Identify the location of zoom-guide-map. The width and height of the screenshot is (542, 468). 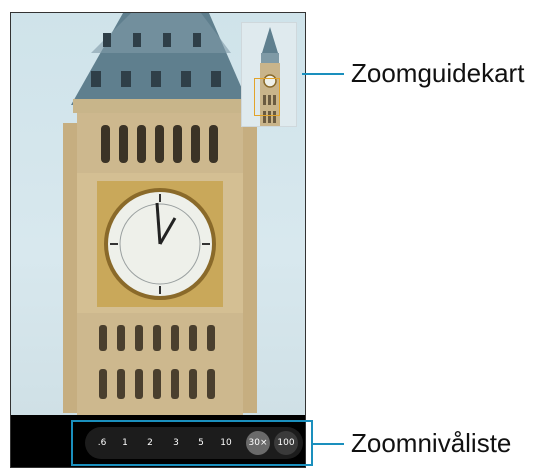
(269, 74).